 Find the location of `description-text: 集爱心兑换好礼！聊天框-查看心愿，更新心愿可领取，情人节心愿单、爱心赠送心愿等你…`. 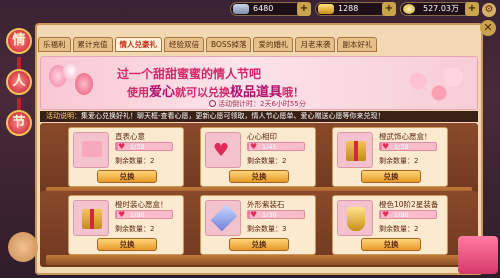

description-text: 集爱心兑换好礼！聊天框-查看心愿，更新心愿可领取，情人节心愿单、爱心赠送心愿等你… is located at coordinates (233, 116).